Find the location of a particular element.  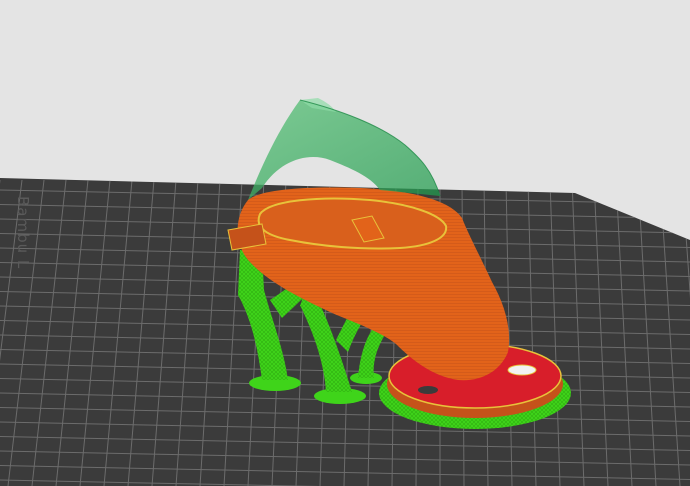

unsliced-preview-shell is located at coordinates (344, 149).